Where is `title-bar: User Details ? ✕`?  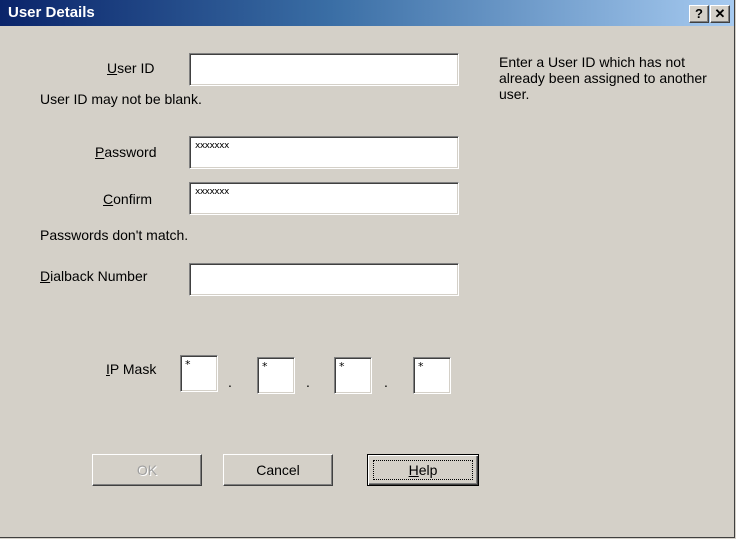
title-bar: User Details ? ✕ is located at coordinates (367, 13).